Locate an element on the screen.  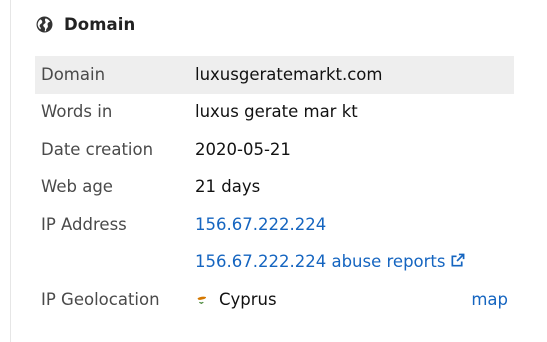
row-domain: Domain luxusgeratemarkt.com is located at coordinates (274, 75).